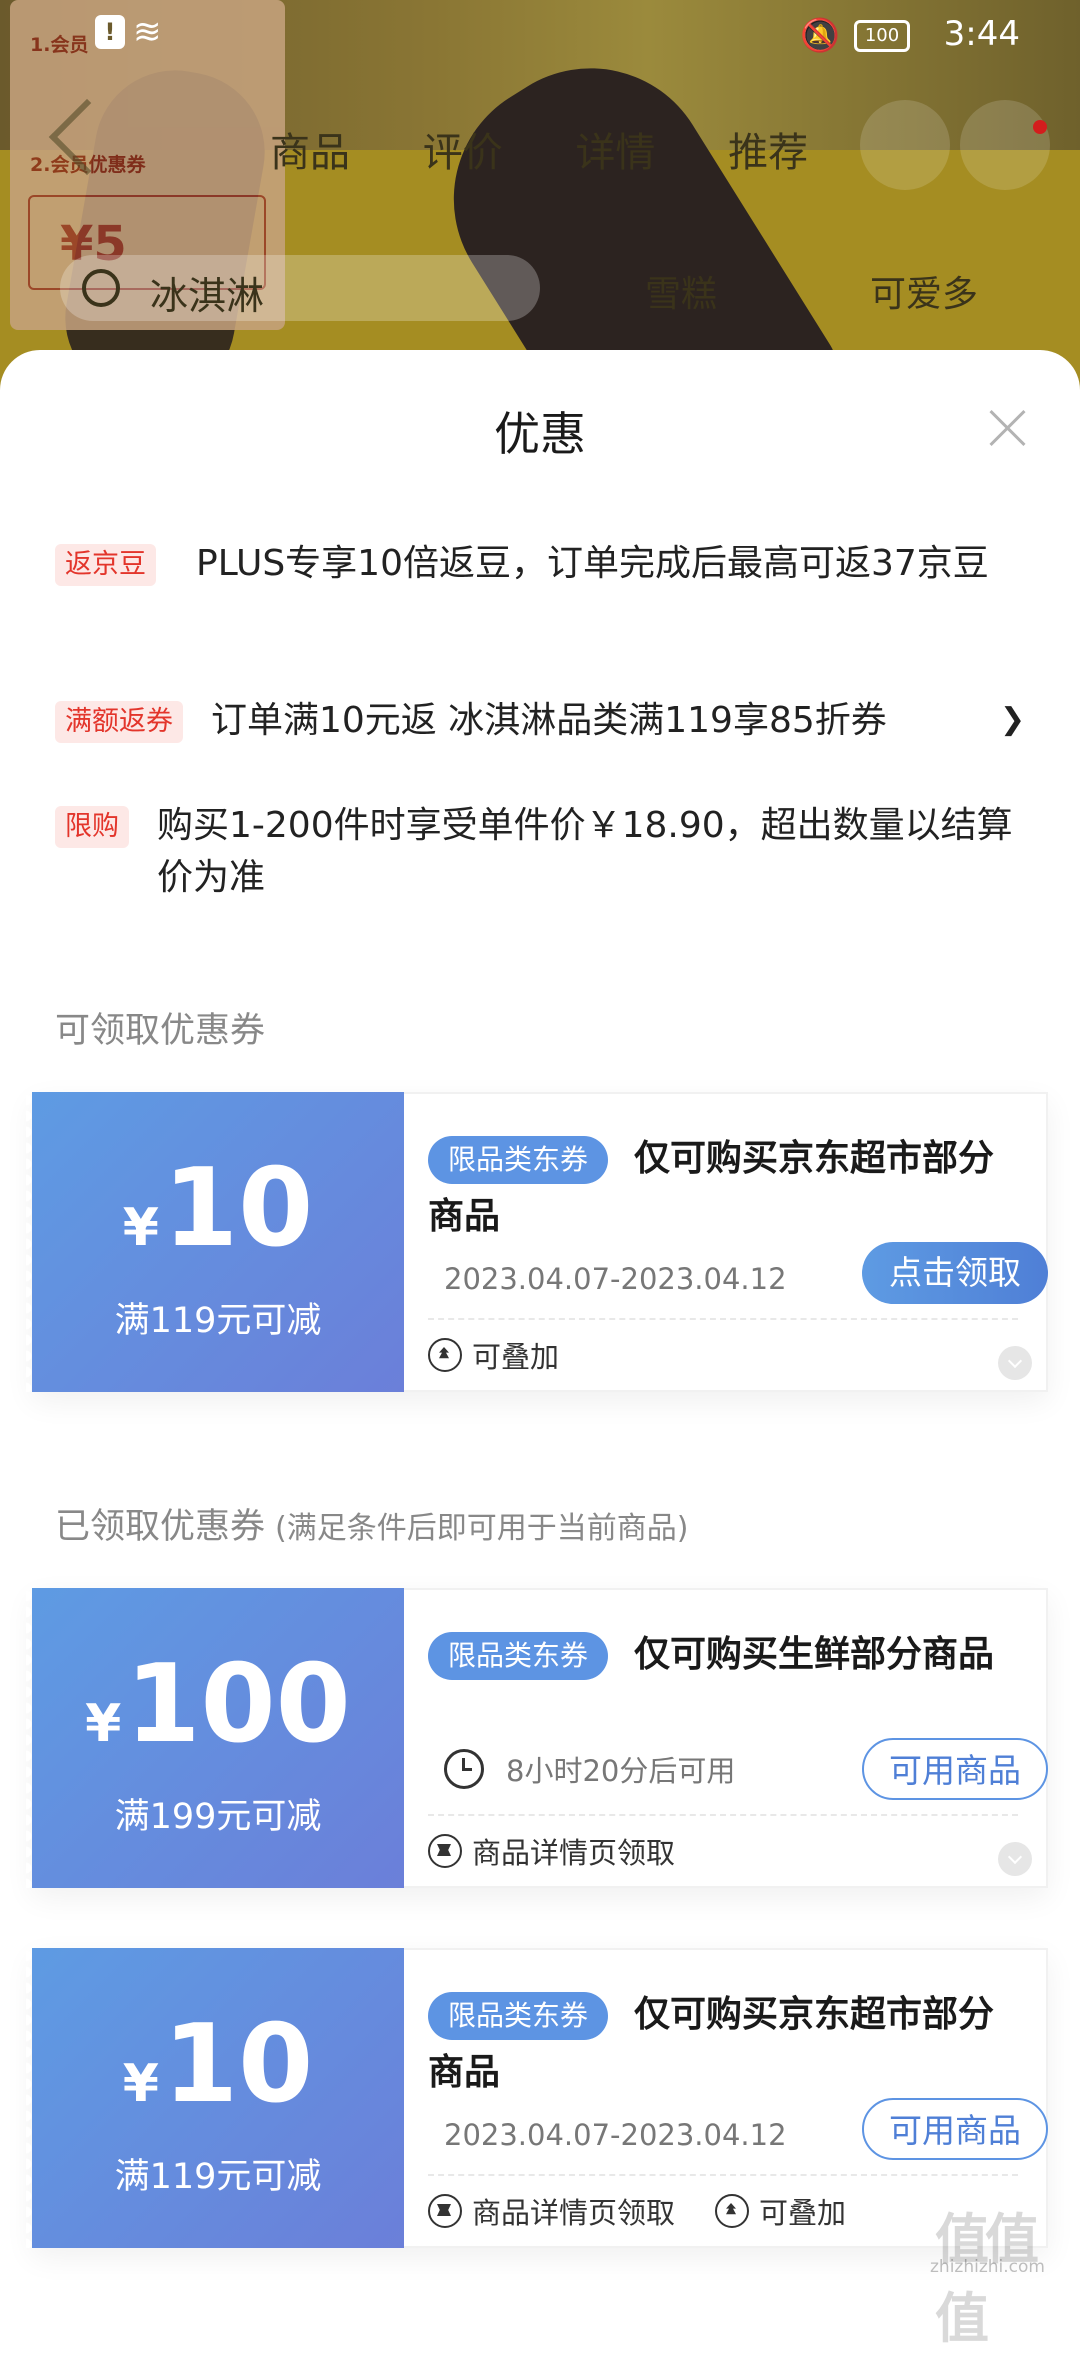 This screenshot has width=1080, height=2353. I want to click on coupon-features: 可叠加, so click(513, 1355).